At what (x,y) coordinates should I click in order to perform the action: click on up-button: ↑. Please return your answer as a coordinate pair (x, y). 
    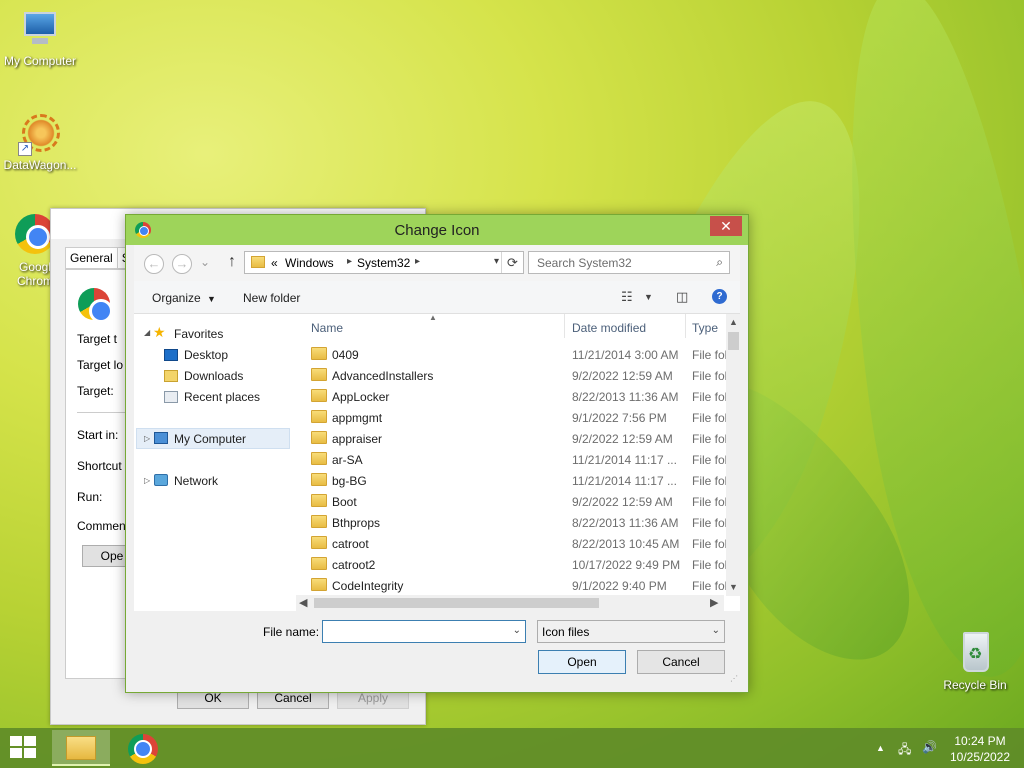
    Looking at the image, I should click on (232, 262).